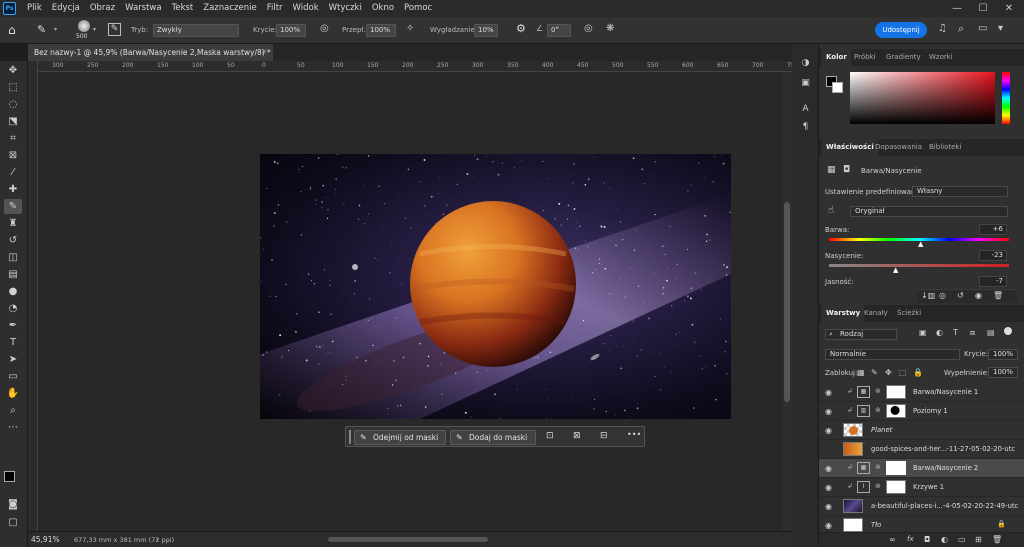 Image resolution: width=1024 pixels, height=547 pixels. I want to click on tab-swatches: Próbki, so click(865, 57).